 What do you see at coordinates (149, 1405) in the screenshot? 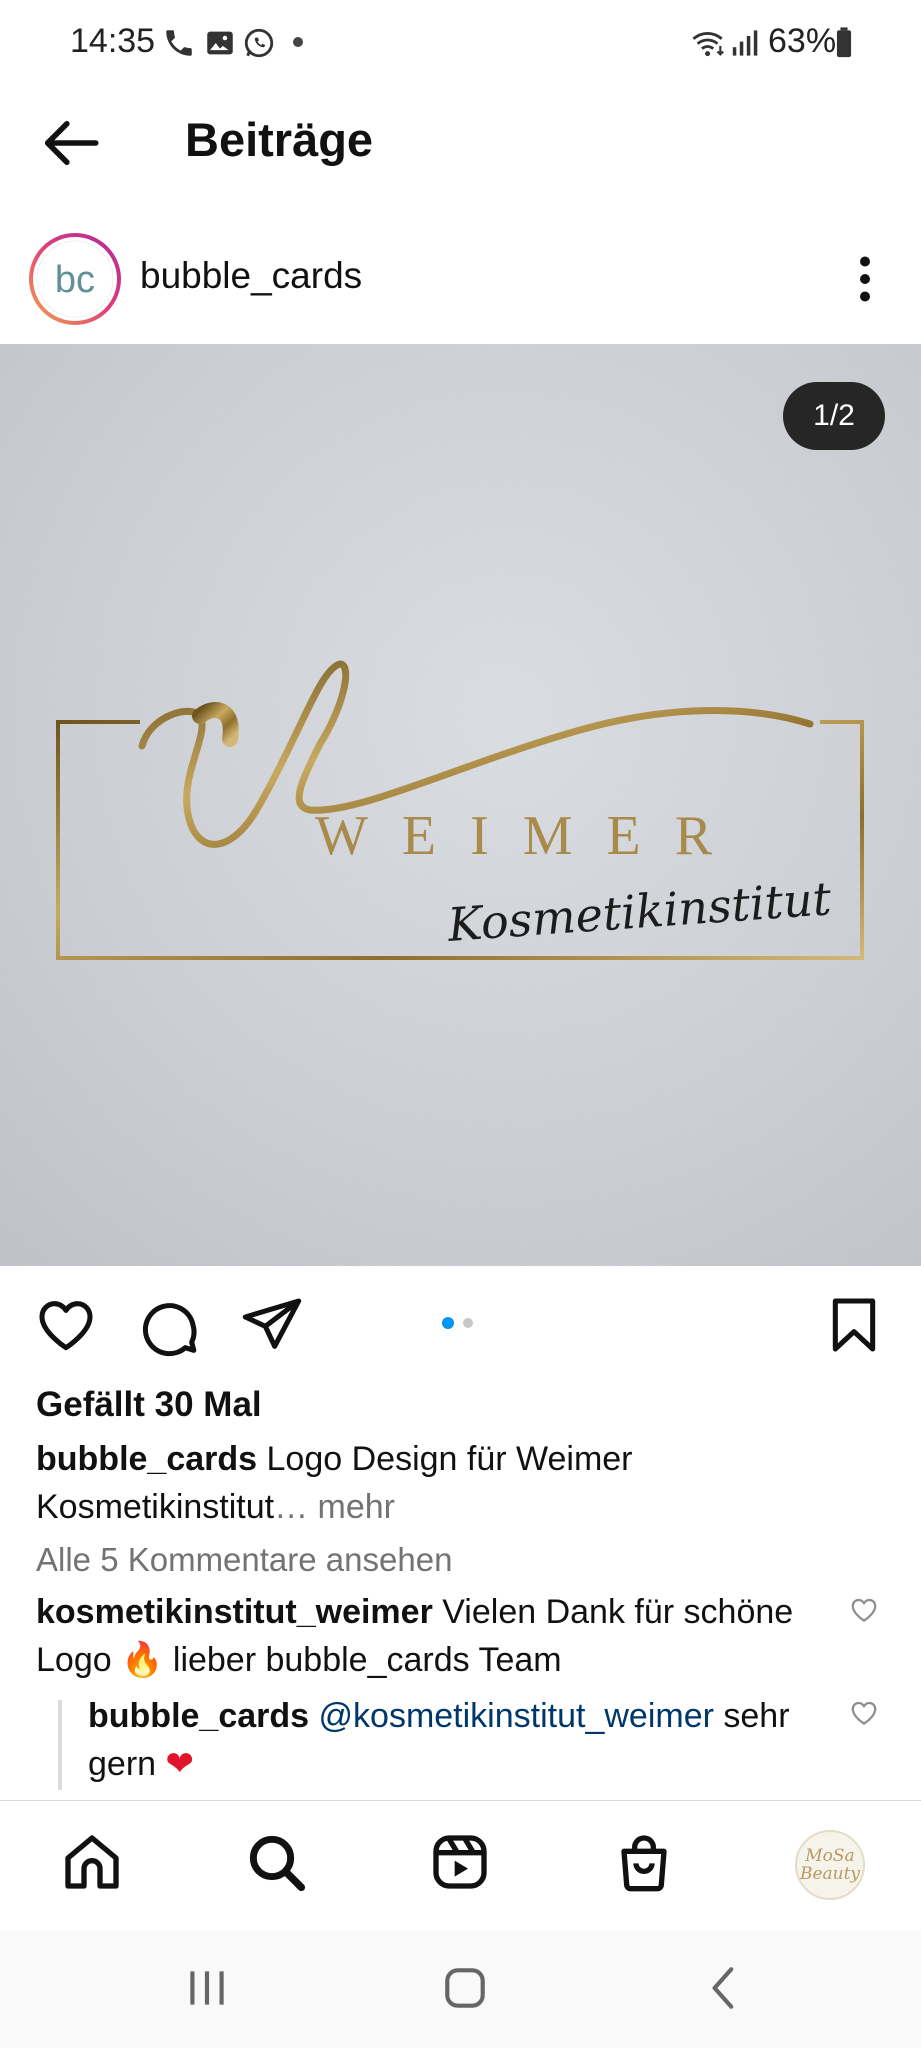
I see `likes-count: Gefällt 30 Mal` at bounding box center [149, 1405].